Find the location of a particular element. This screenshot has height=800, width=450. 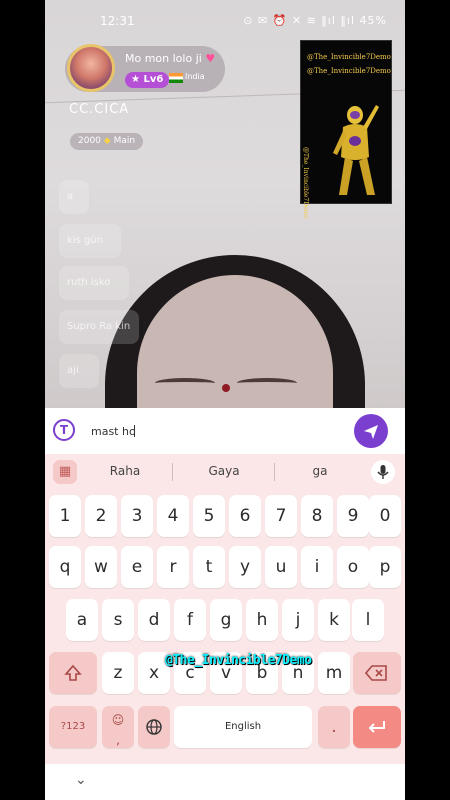

status-bar: 12:31 ⊙ ✉ ⏰ ✕ ≋ ‖ıl ‖ıl 45% is located at coordinates (225, 24).